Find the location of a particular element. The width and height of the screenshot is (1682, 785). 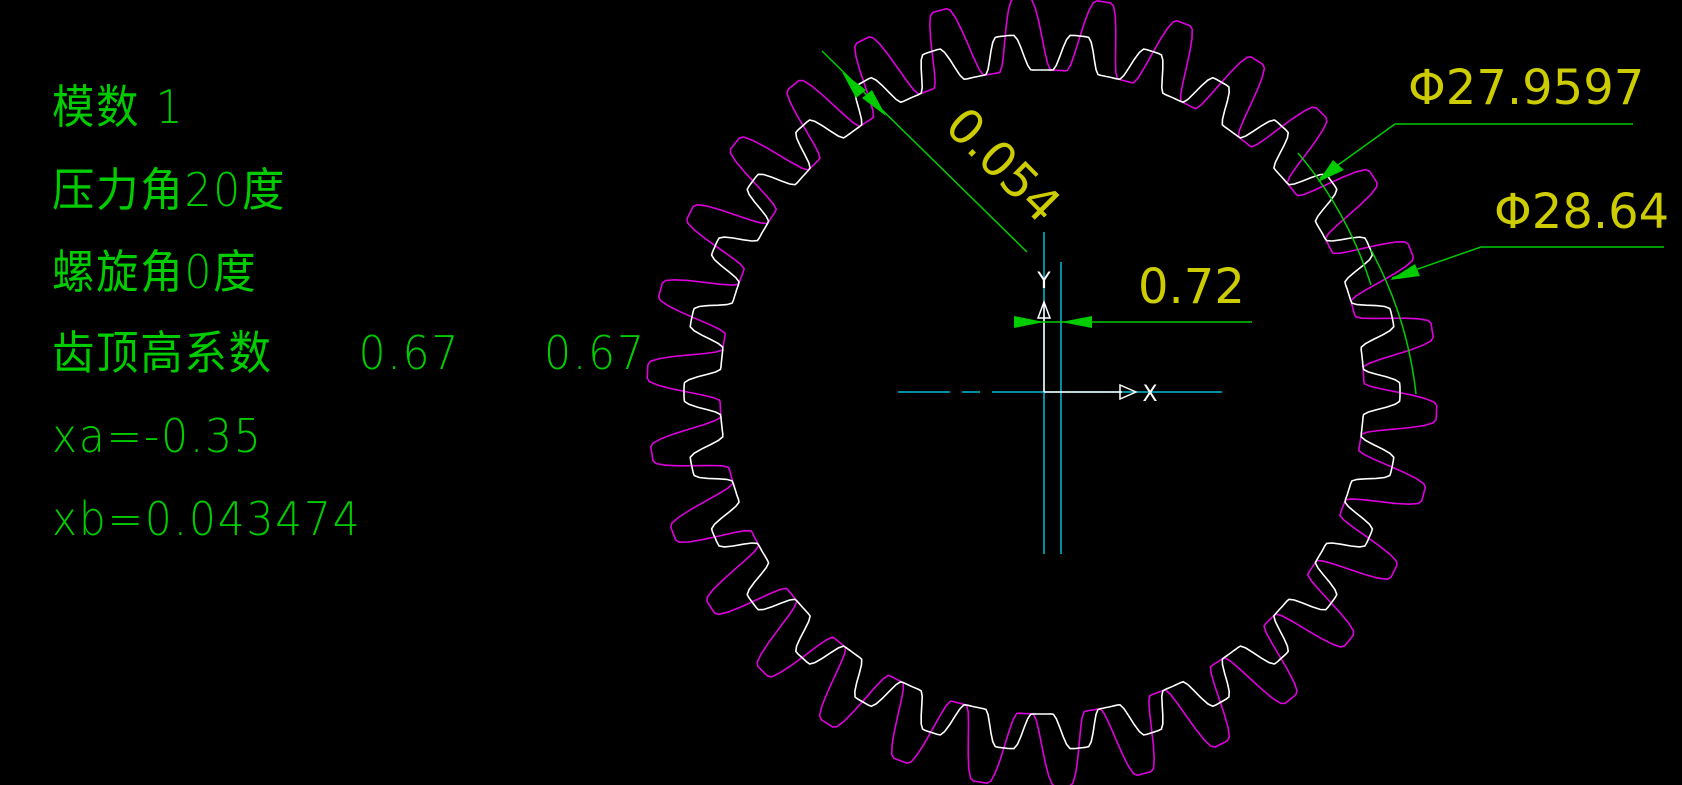

note-xb: xb=0.043474 is located at coordinates (207, 519).